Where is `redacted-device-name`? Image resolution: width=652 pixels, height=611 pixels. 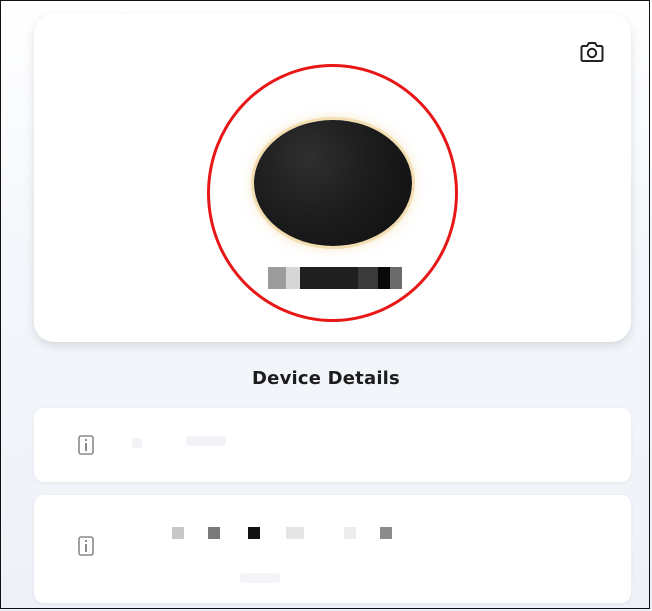
redacted-device-name is located at coordinates (335, 278).